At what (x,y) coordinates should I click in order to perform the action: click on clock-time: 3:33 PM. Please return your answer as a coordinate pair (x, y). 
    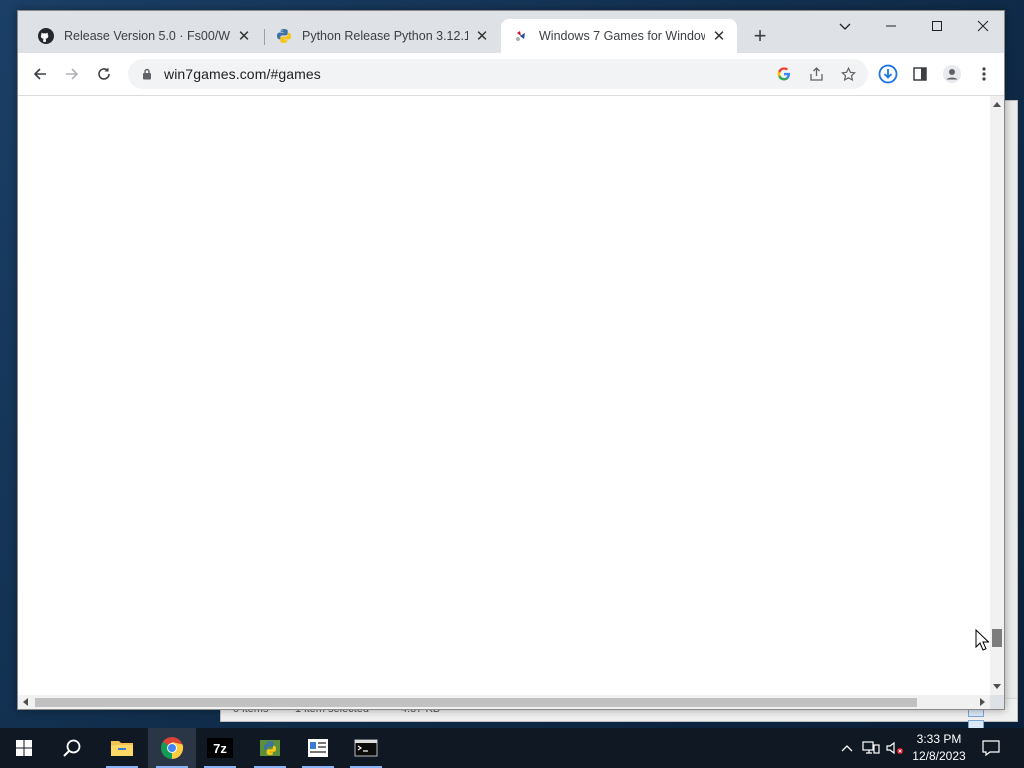
    Looking at the image, I should click on (939, 739).